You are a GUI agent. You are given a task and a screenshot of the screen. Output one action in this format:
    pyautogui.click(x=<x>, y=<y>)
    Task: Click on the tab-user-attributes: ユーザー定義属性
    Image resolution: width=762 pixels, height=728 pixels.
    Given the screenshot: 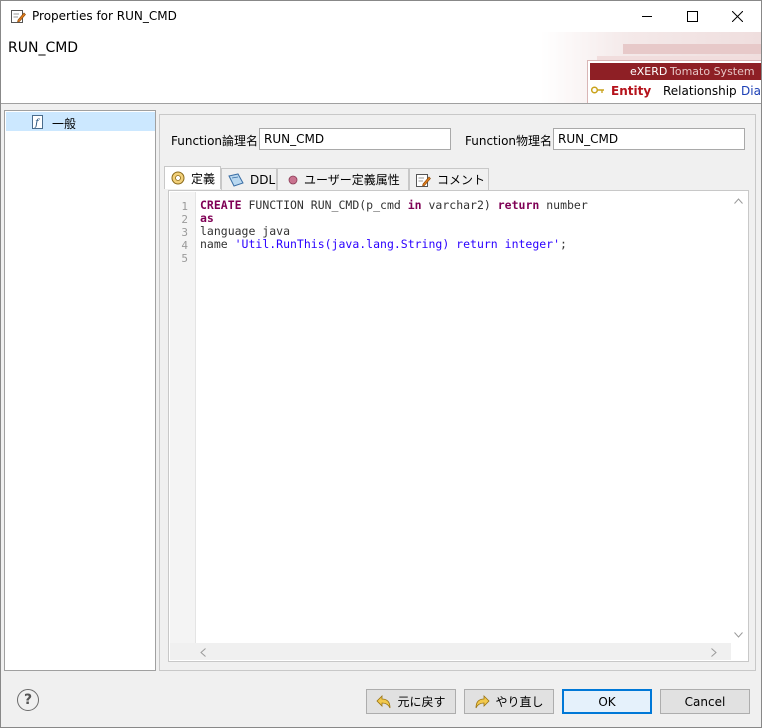 What is the action you would take?
    pyautogui.click(x=343, y=179)
    